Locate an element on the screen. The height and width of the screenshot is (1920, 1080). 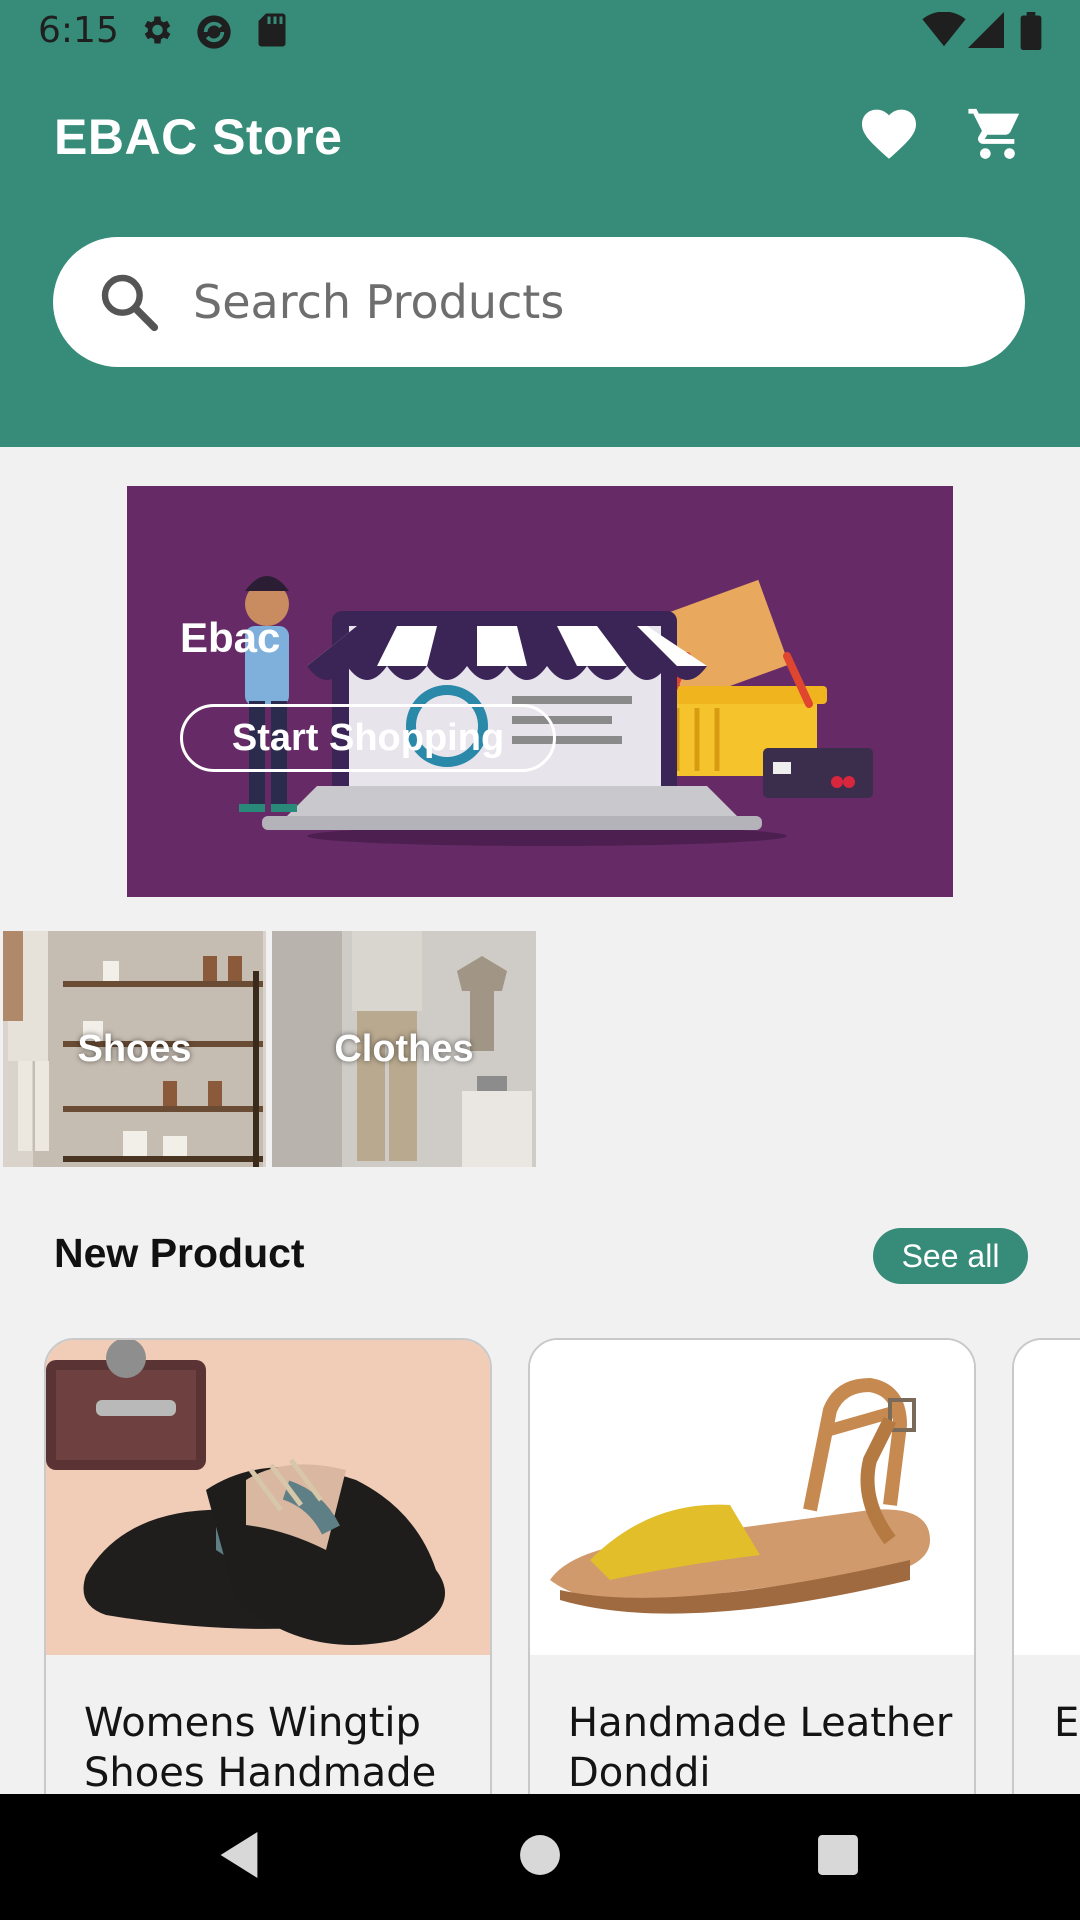
product-card: E H is located at coordinates (1046, 1568).